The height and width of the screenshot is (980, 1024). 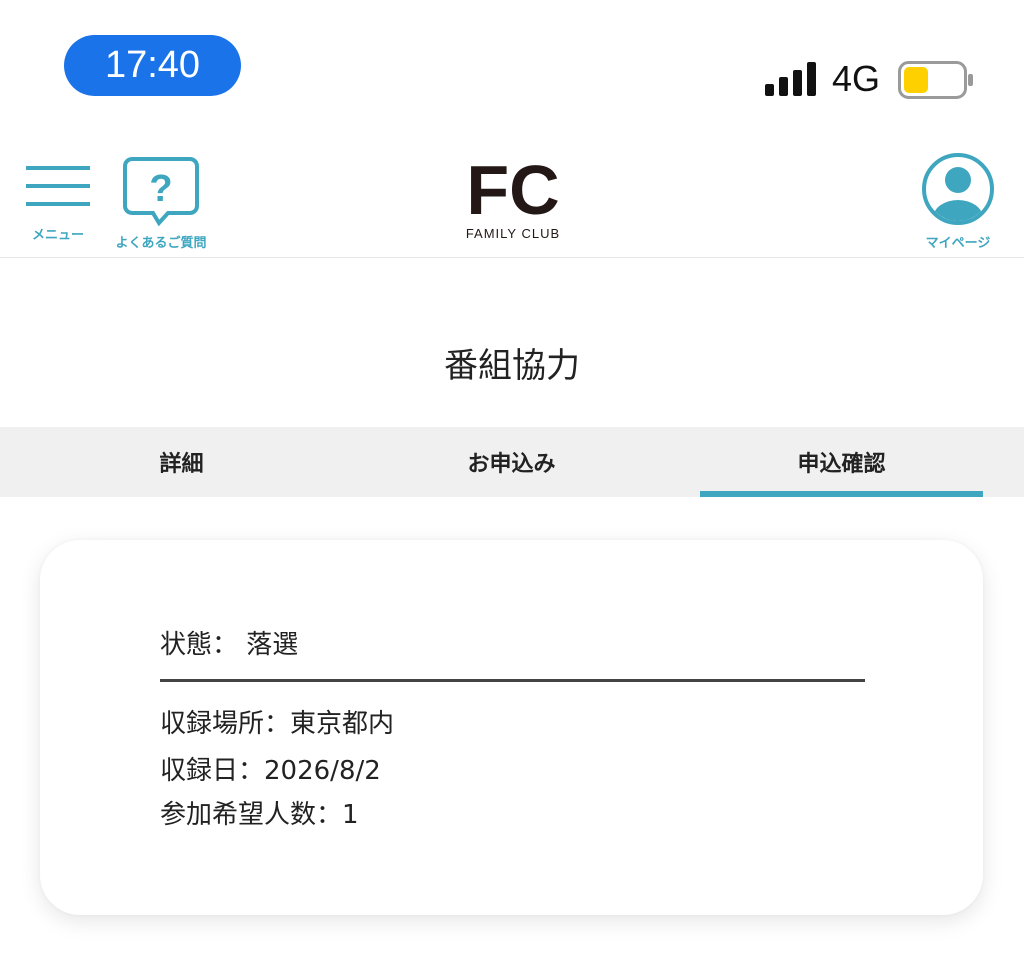 I want to click on tab-apply: お申込み, so click(x=511, y=462).